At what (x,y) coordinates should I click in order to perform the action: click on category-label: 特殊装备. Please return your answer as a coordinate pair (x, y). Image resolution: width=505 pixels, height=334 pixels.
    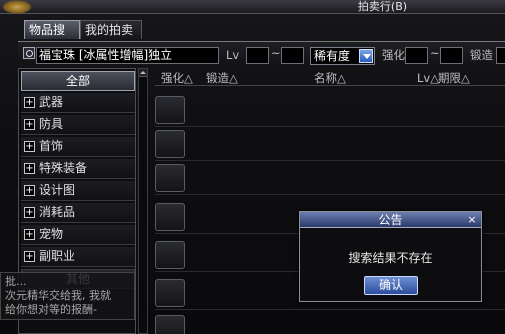
    Looking at the image, I should click on (63, 168).